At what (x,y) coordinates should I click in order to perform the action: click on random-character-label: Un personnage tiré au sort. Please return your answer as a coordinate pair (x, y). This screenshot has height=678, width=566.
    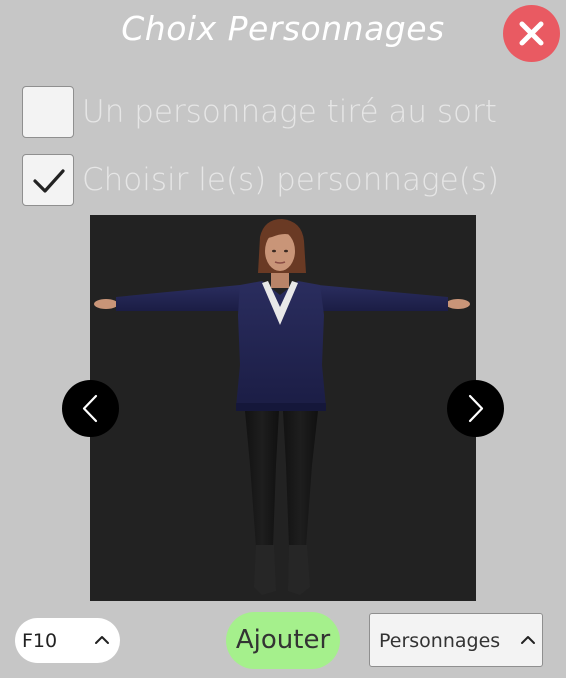
    Looking at the image, I should click on (289, 112).